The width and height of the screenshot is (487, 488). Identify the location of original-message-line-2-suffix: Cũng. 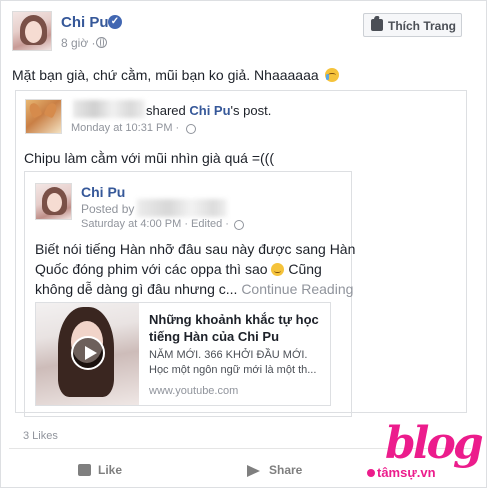
(303, 269).